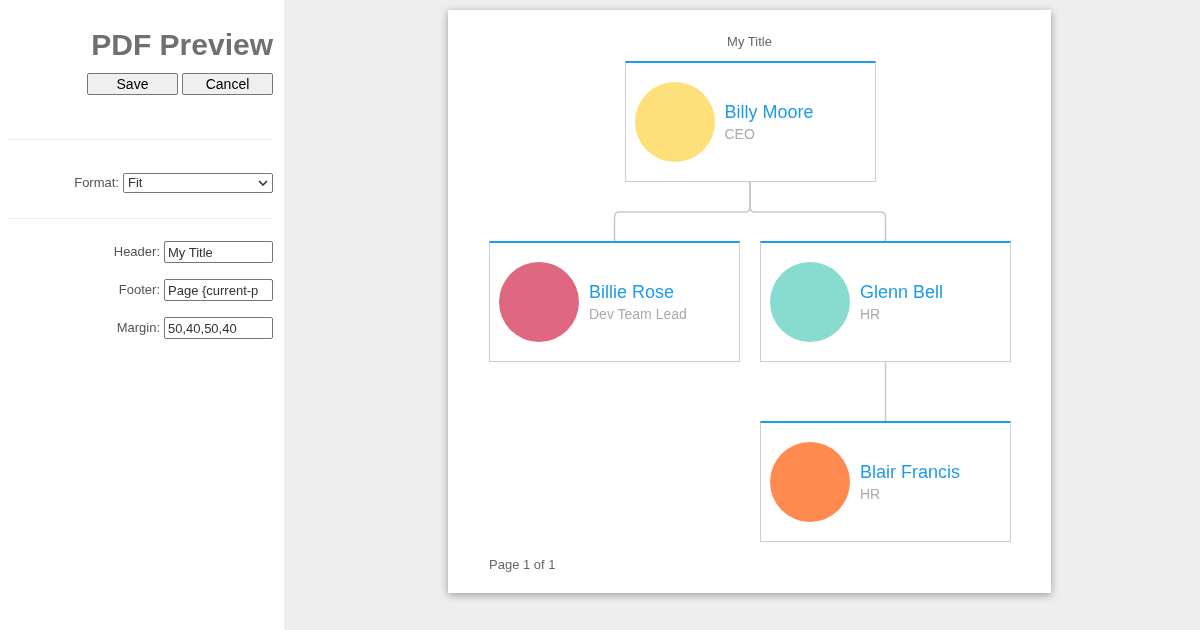 This screenshot has height=630, width=1200. What do you see at coordinates (96, 183) in the screenshot?
I see `format-label: Format:` at bounding box center [96, 183].